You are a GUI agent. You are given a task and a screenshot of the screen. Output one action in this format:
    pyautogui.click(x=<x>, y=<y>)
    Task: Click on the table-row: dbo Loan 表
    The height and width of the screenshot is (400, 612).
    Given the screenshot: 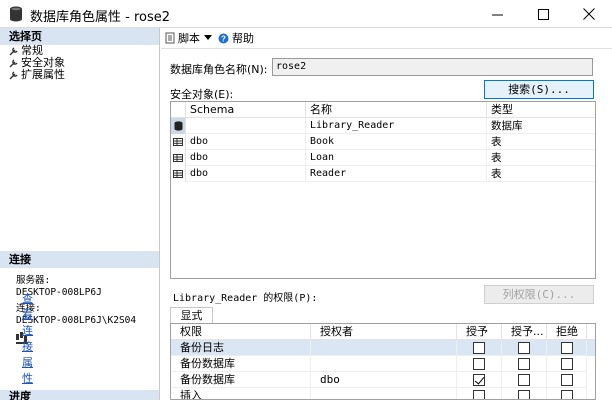 What is the action you would take?
    pyautogui.click(x=383, y=158)
    